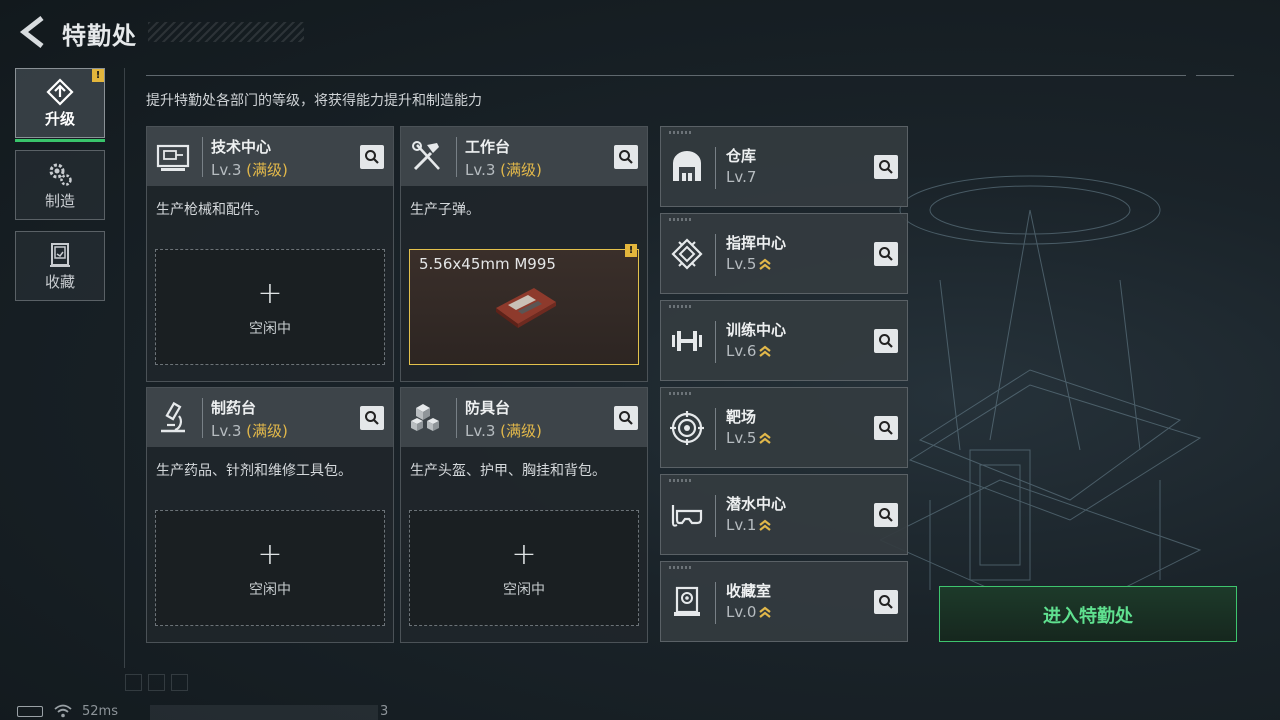 This screenshot has height=720, width=1280. What do you see at coordinates (741, 177) in the screenshot?
I see `facility-level: Lv.7` at bounding box center [741, 177].